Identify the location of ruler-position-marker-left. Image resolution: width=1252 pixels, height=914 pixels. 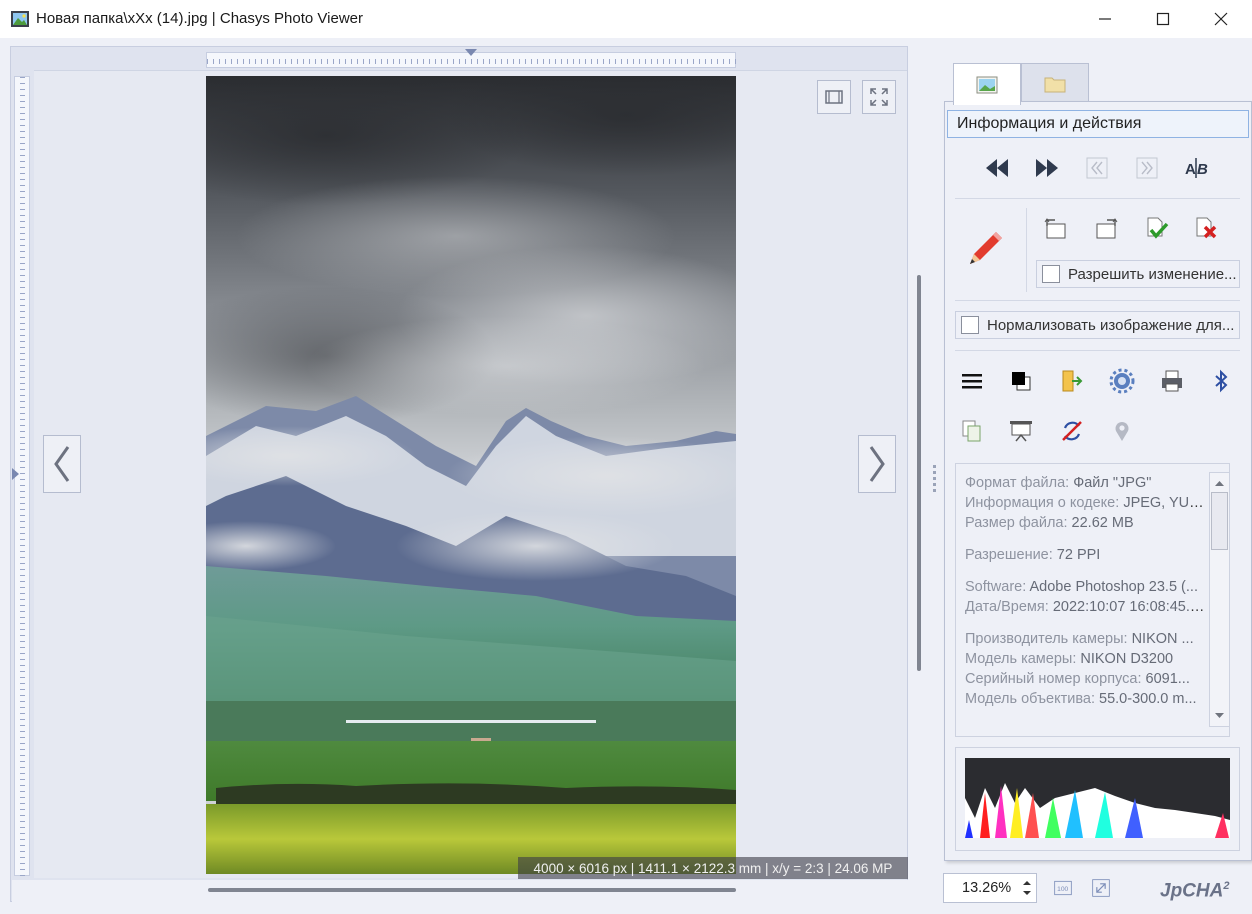
(15, 474).